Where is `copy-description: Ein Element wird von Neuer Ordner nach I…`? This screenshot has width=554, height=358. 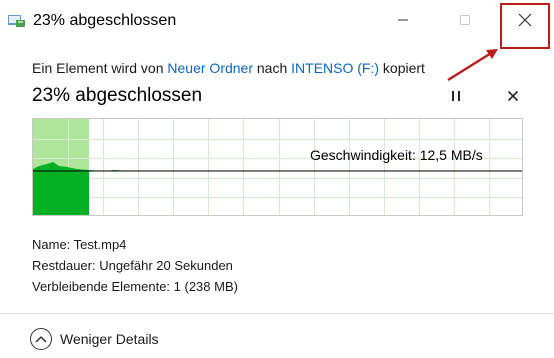 copy-description: Ein Element wird von Neuer Ordner nach I… is located at coordinates (228, 68).